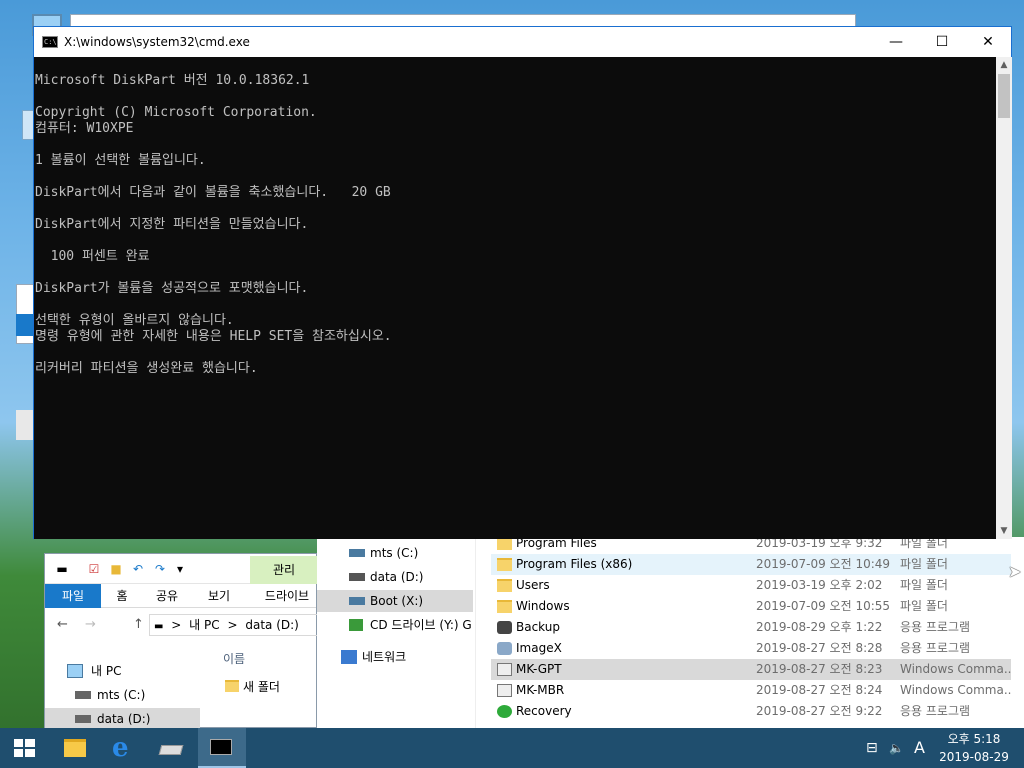 The width and height of the screenshot is (1024, 768). I want to click on clock: 오후 5:18 2019-08-29, so click(974, 748).